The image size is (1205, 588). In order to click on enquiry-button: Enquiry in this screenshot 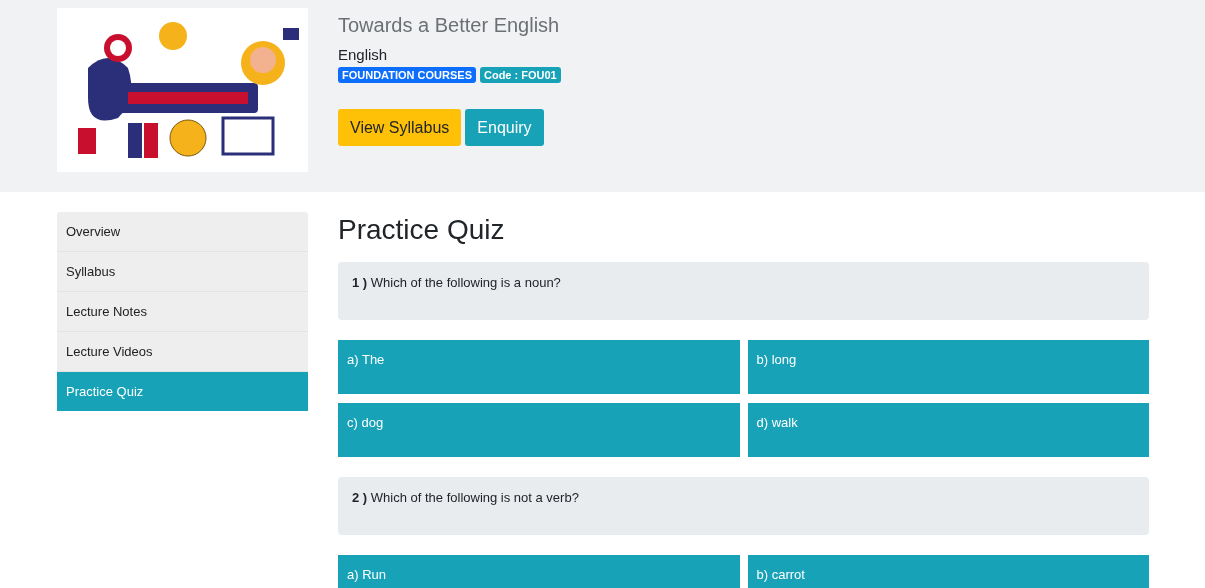, I will do `click(504, 127)`.